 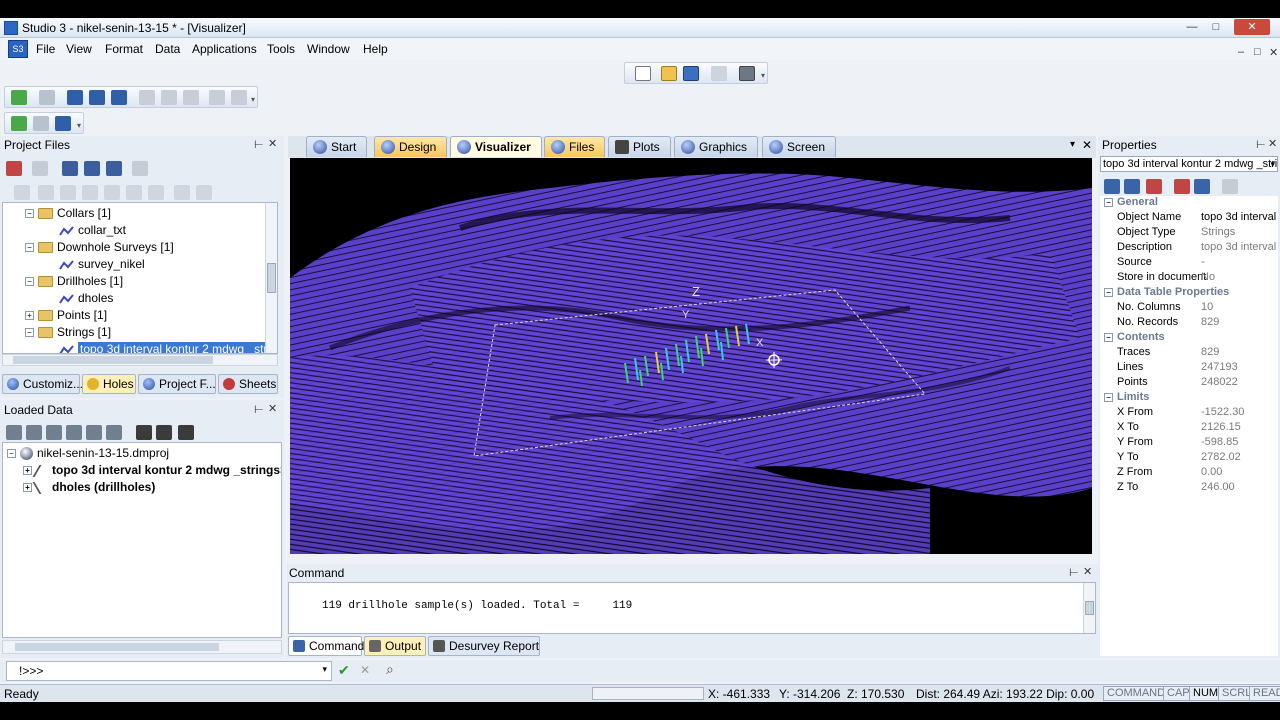 What do you see at coordinates (1190, 367) in the screenshot?
I see `prop-lines: Lines 247193` at bounding box center [1190, 367].